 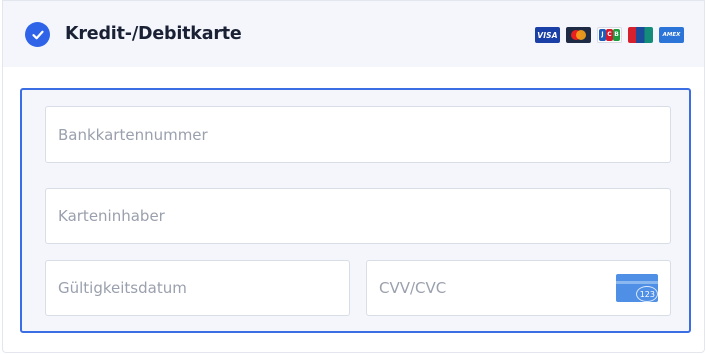 I want to click on jcb-letter: C, so click(x=609, y=35).